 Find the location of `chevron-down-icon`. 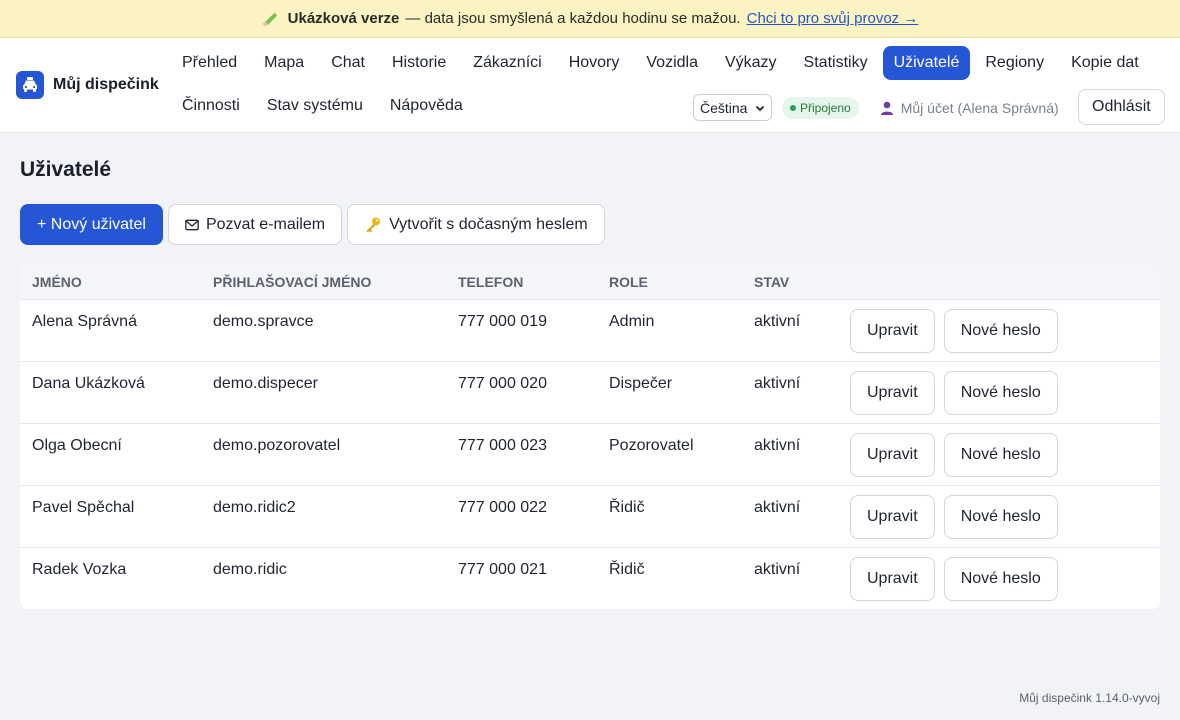

chevron-down-icon is located at coordinates (760, 108).